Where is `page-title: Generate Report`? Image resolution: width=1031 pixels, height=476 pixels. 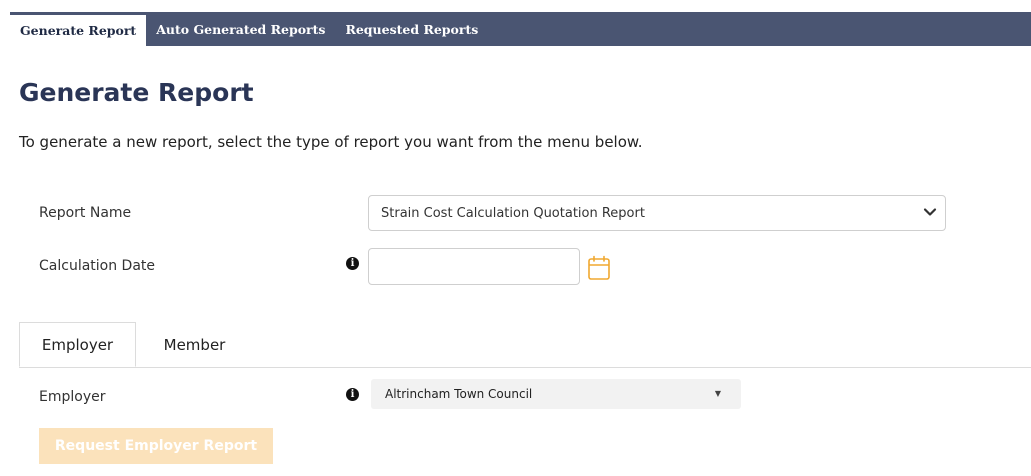 page-title: Generate Report is located at coordinates (136, 92).